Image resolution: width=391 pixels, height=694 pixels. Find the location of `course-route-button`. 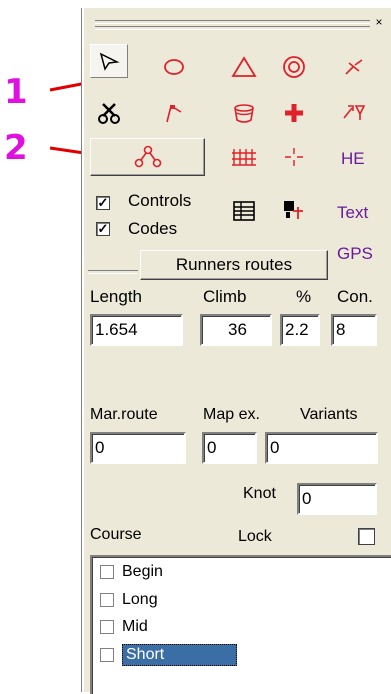

course-route-button is located at coordinates (147, 157).